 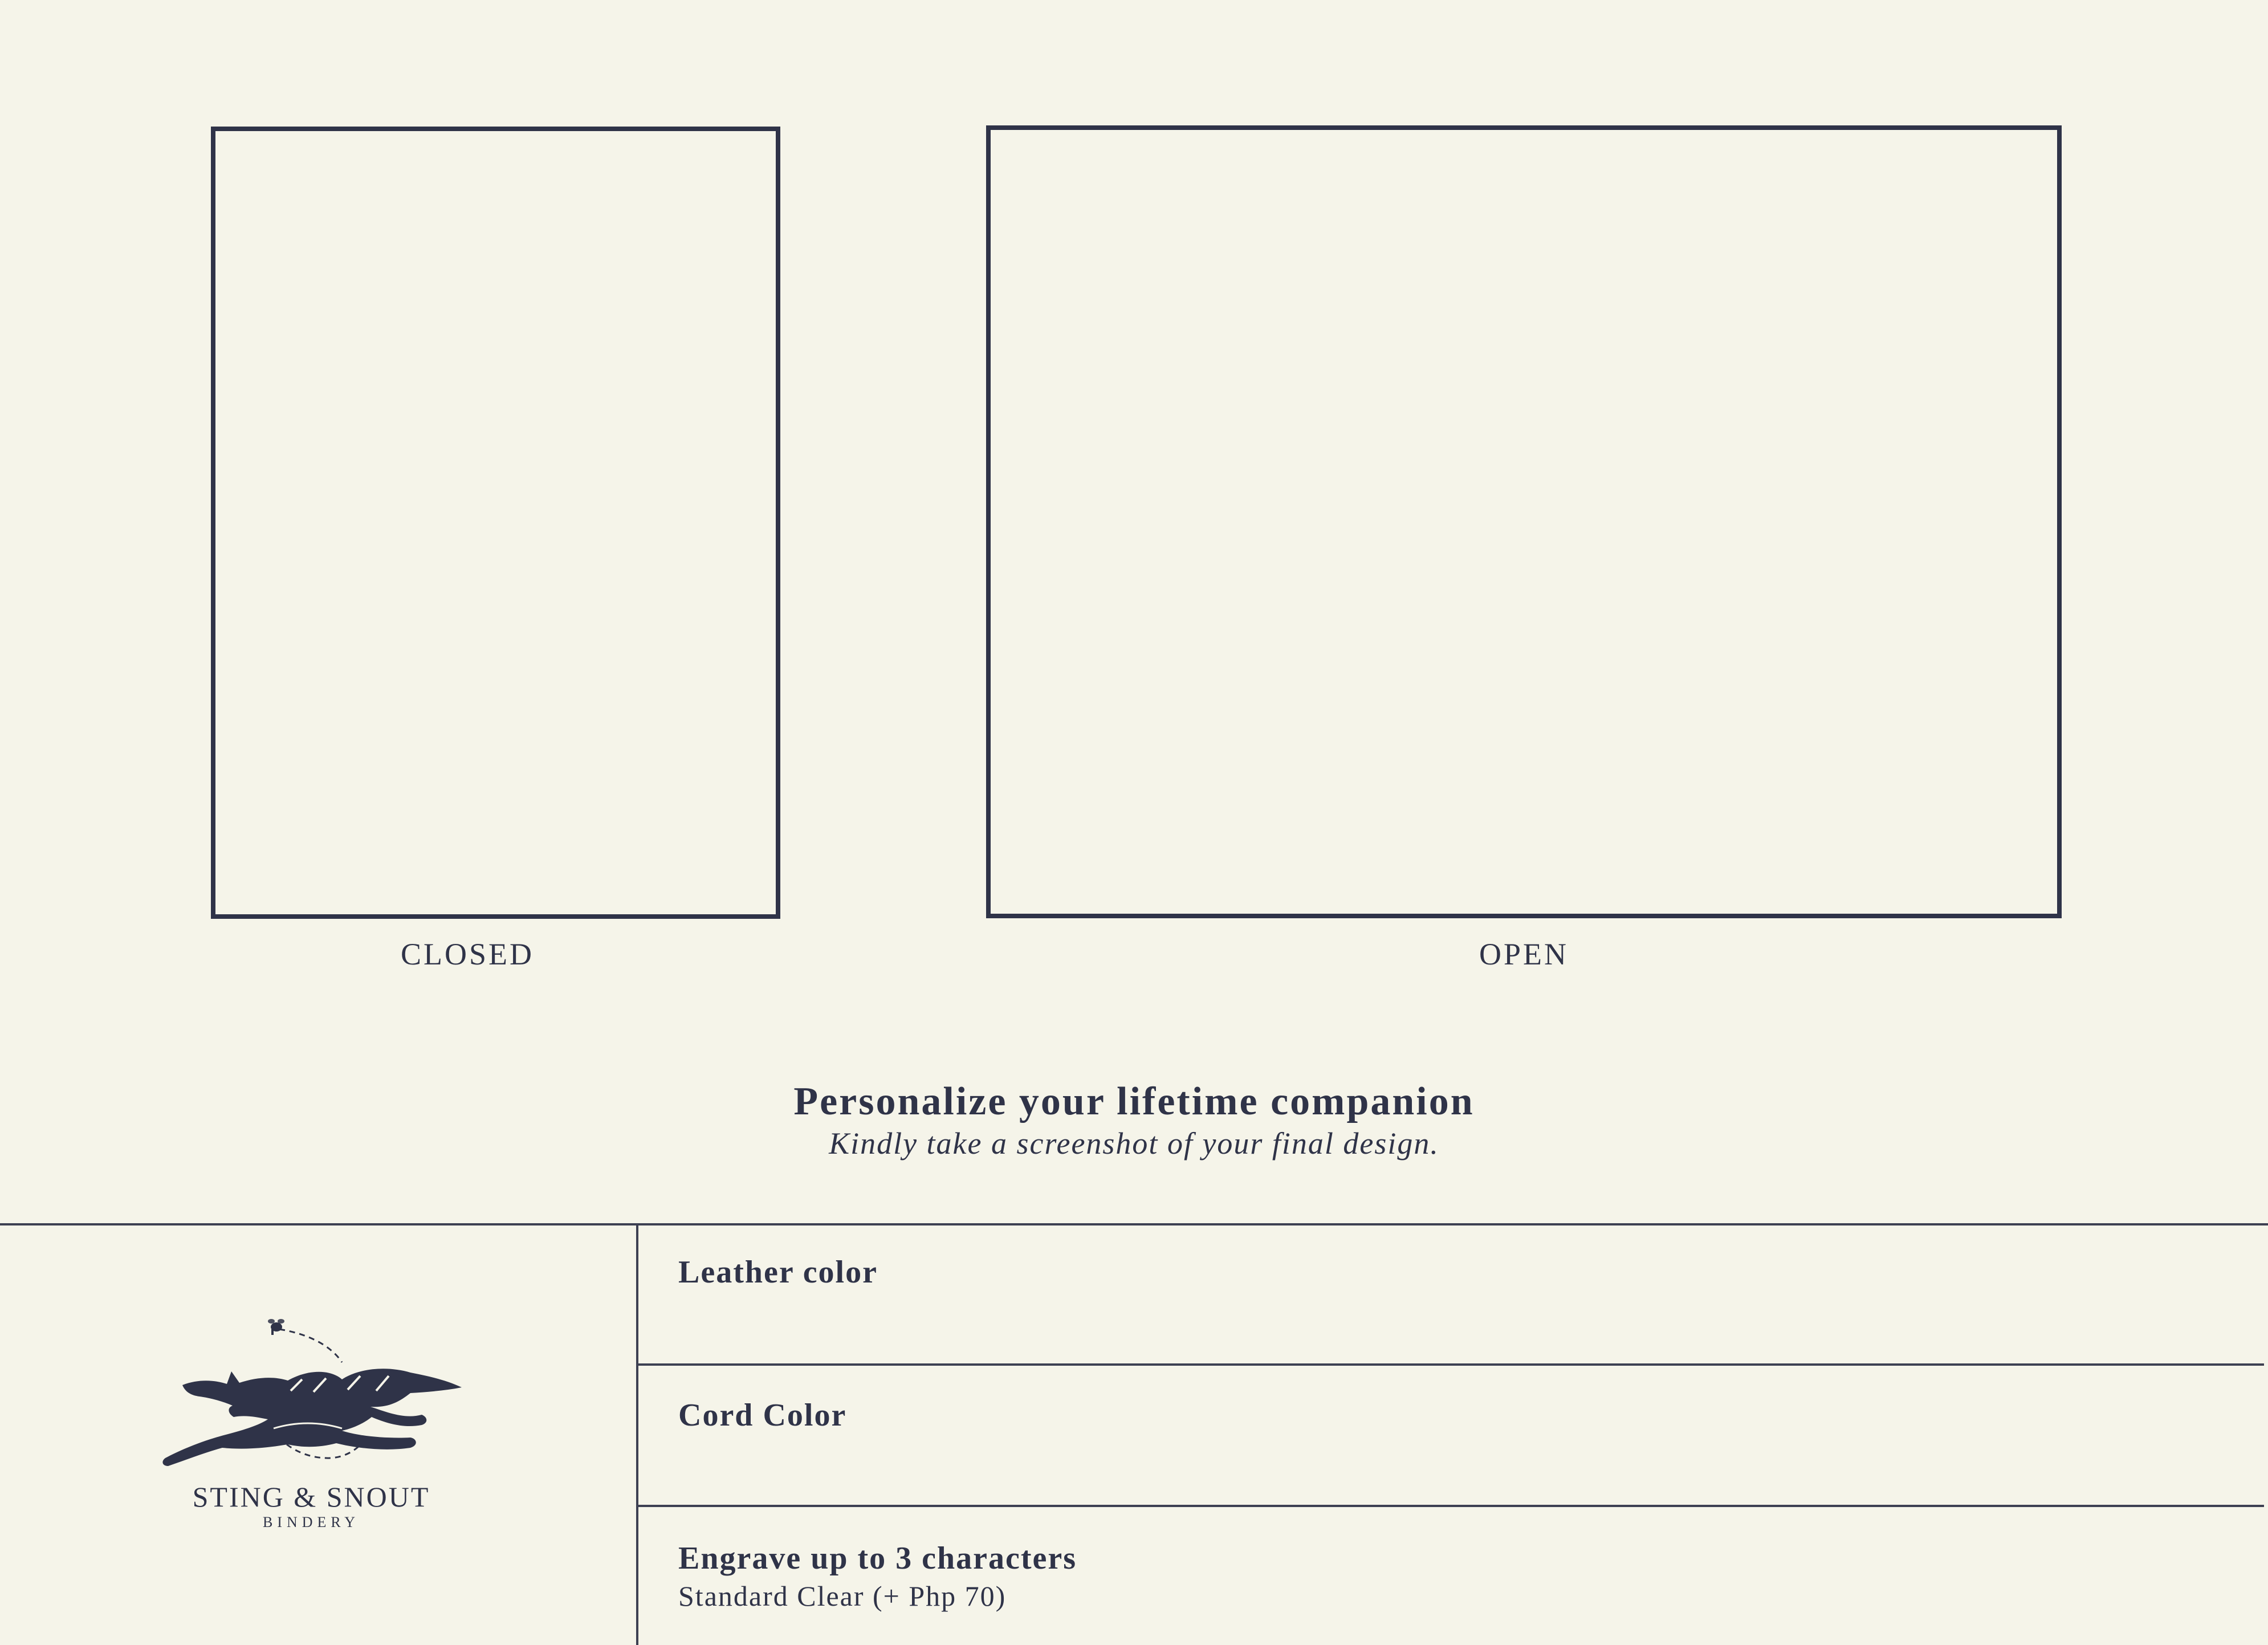 What do you see at coordinates (311, 1497) in the screenshot?
I see `brand-name: STING & SNOUT` at bounding box center [311, 1497].